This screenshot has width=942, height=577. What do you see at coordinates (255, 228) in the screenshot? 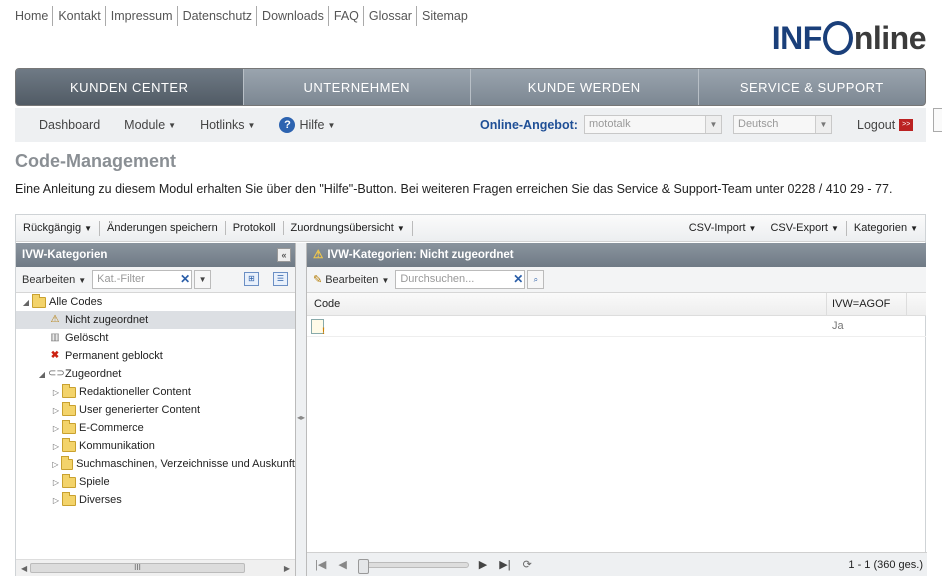
I see `log-button: Protokoll` at bounding box center [255, 228].